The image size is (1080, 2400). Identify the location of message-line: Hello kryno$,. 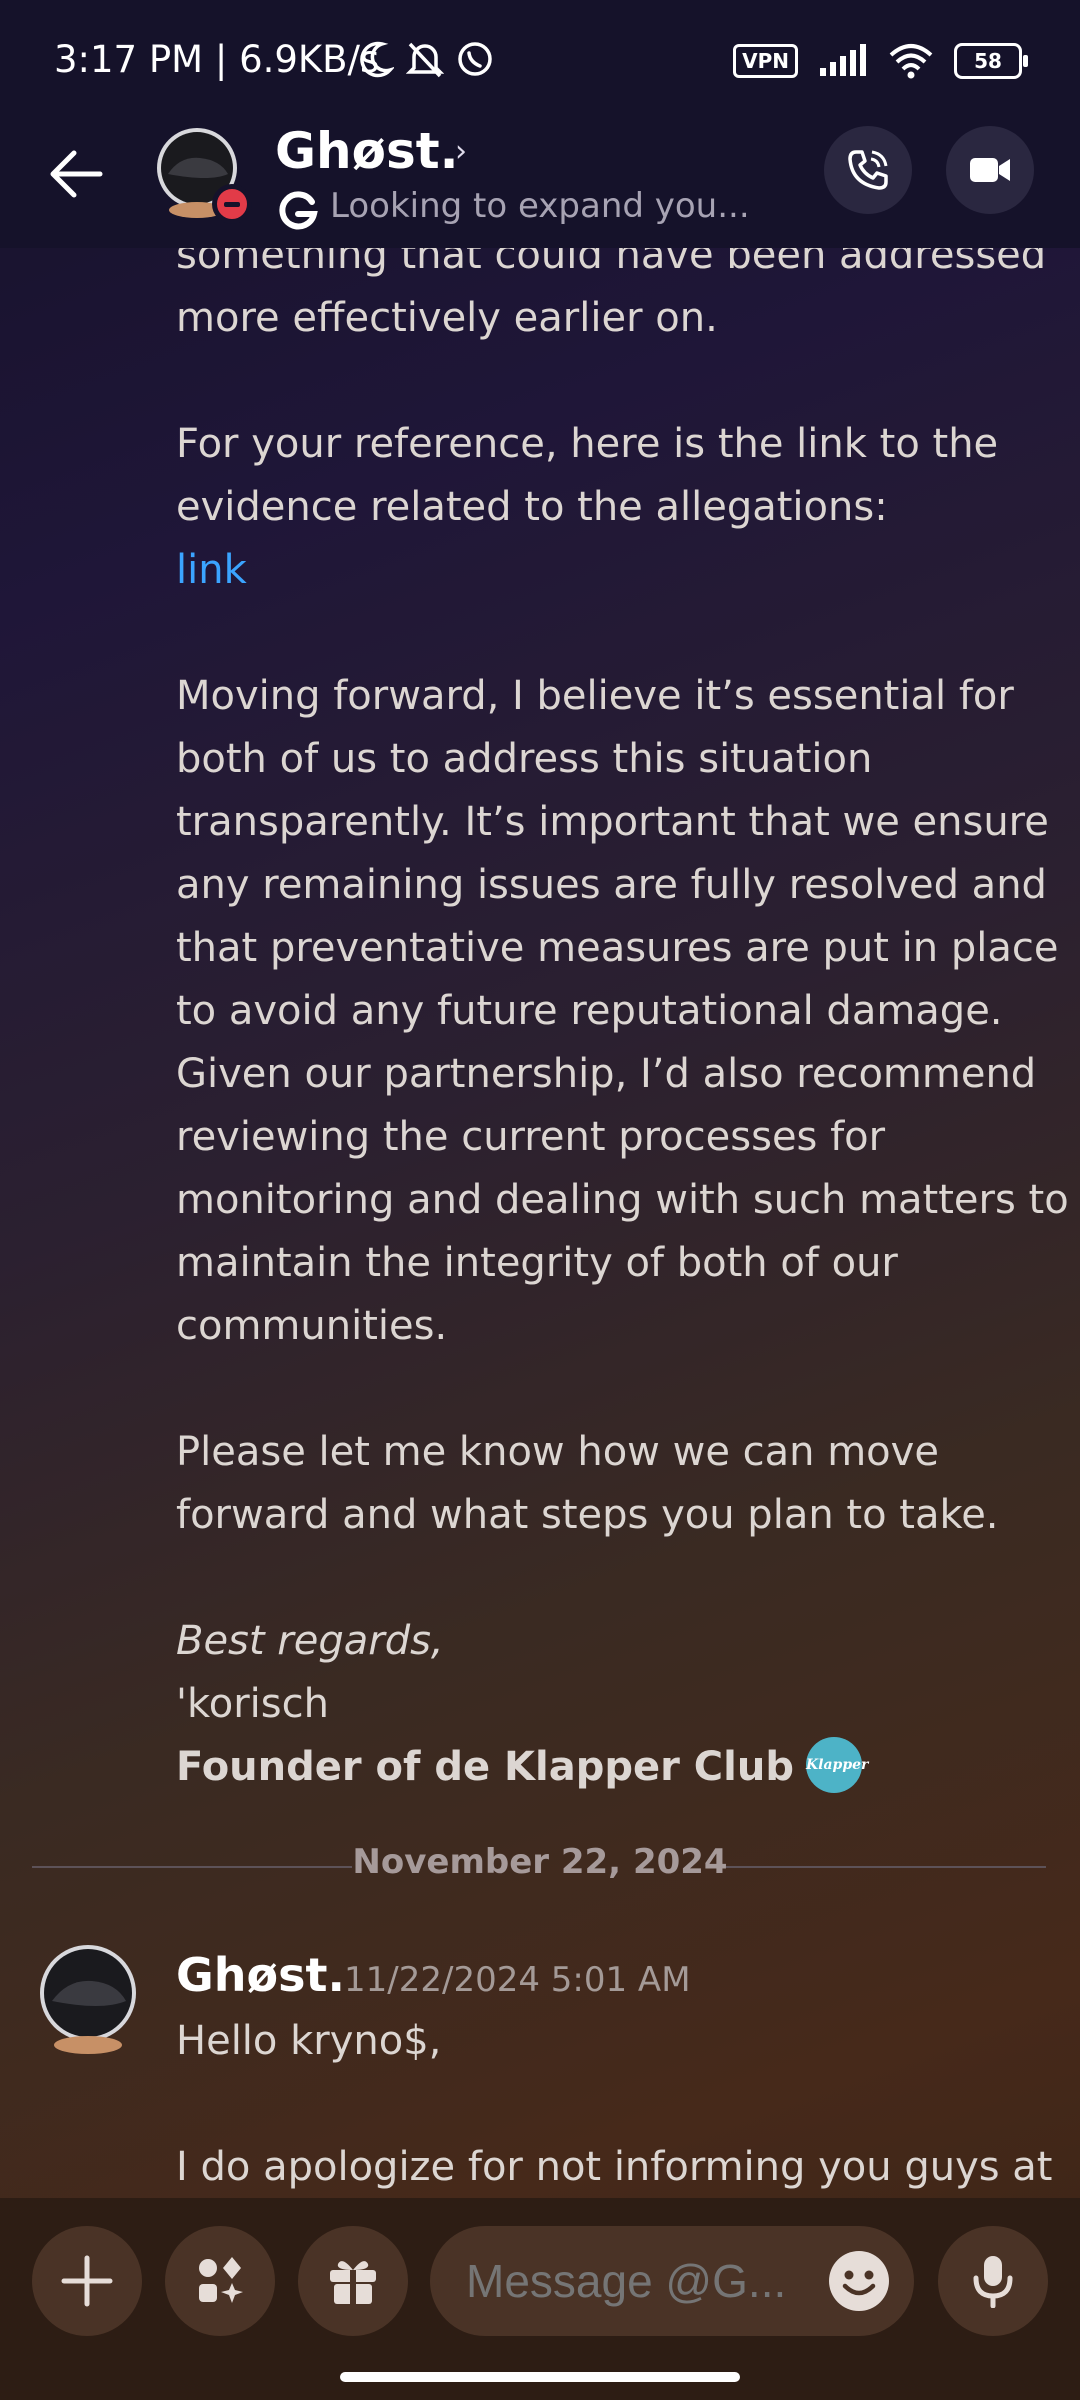
(309, 2041).